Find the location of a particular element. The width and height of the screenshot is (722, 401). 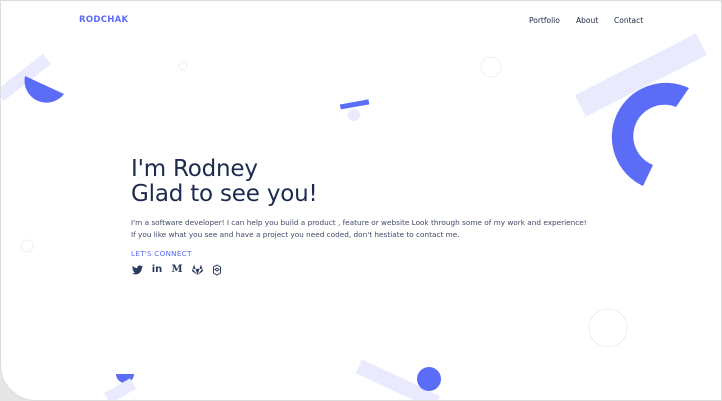

deco-small-bar is located at coordinates (354, 104).